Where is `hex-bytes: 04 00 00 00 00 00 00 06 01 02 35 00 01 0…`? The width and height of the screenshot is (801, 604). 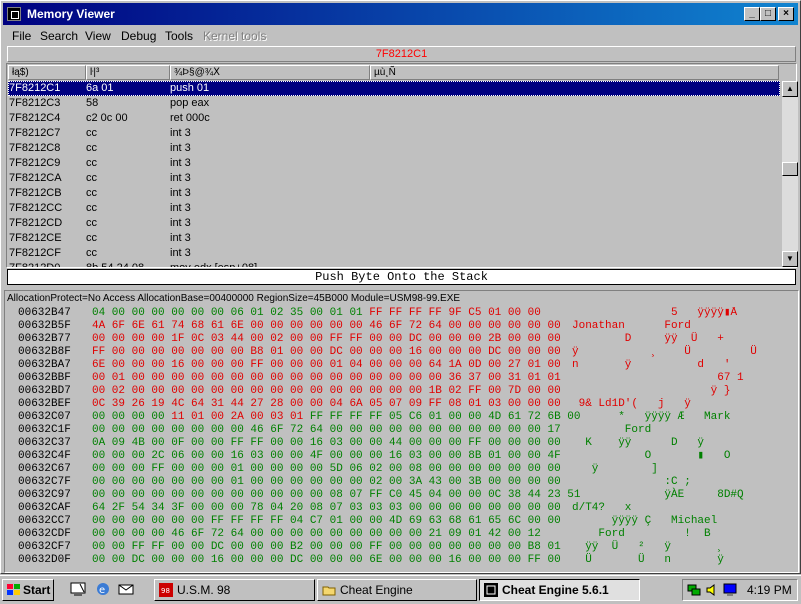 hex-bytes: 04 00 00 00 00 00 00 06 01 02 35 00 01 0… is located at coordinates (316, 313).